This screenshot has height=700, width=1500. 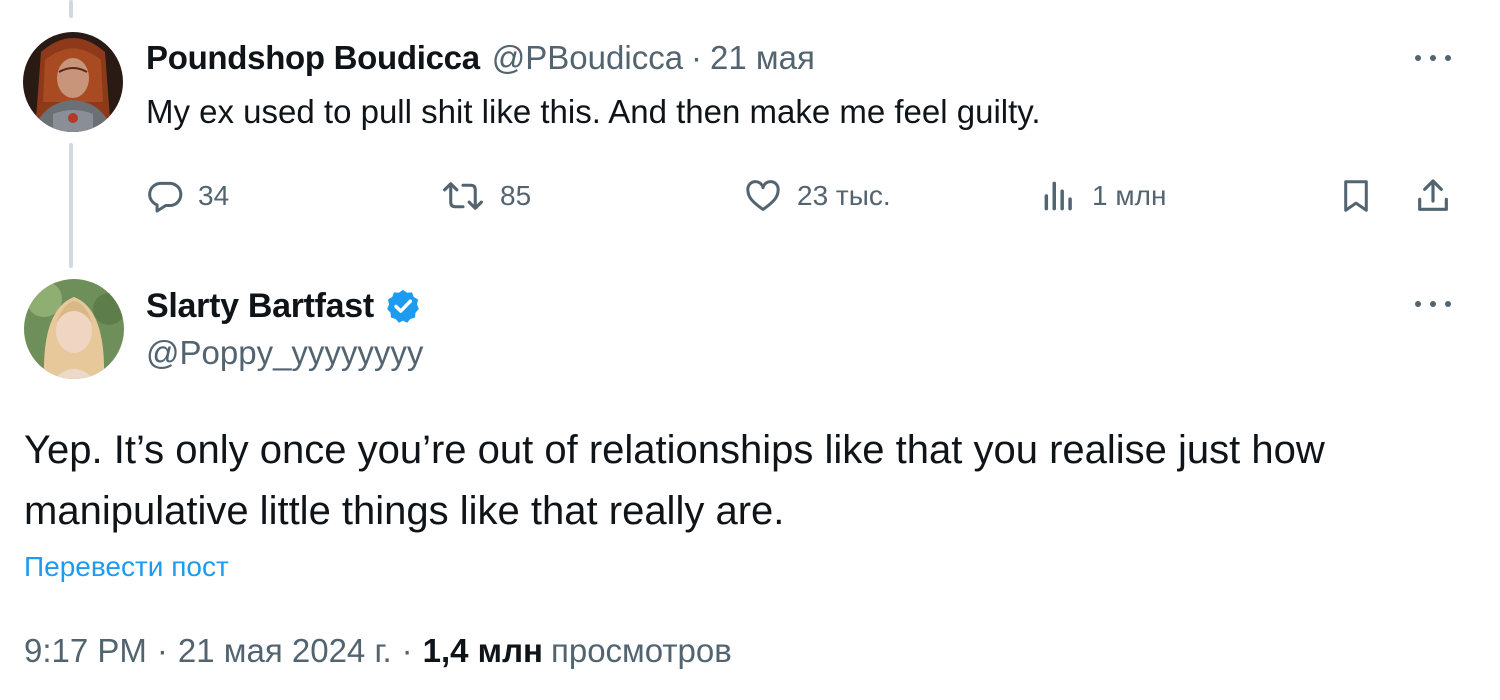 I want to click on post-header: Poundshop Boudicca @PBoudicca · 21 мая, so click(x=480, y=58).